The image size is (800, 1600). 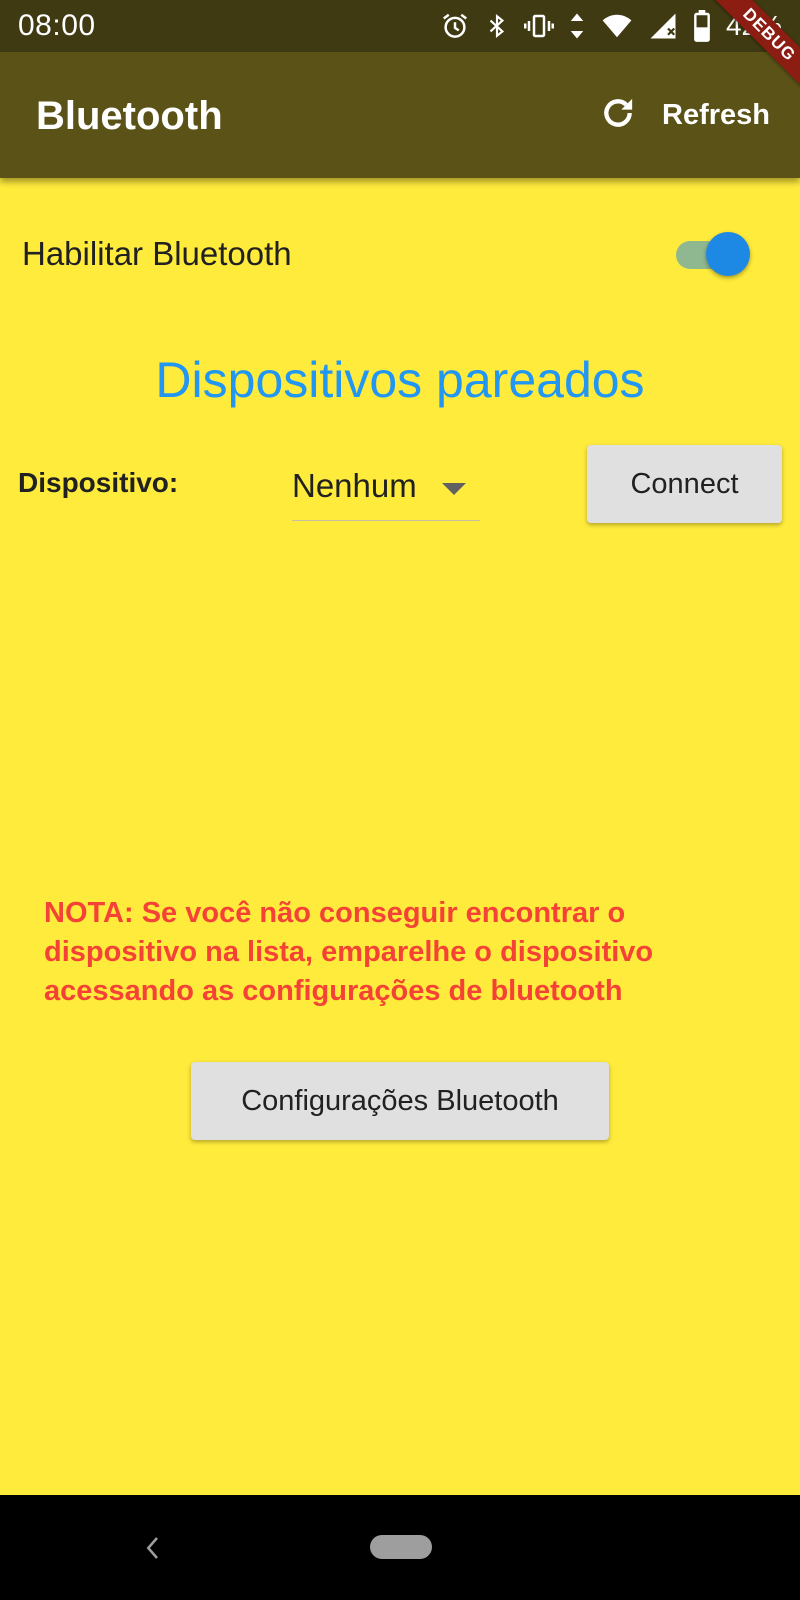 I want to click on alarm-icon, so click(x=455, y=26).